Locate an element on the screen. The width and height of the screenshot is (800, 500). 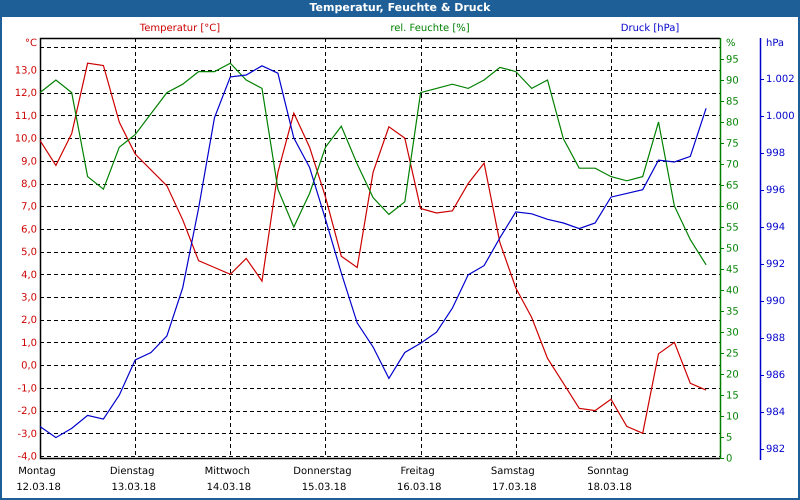
tick-label: 80 is located at coordinates (732, 123).